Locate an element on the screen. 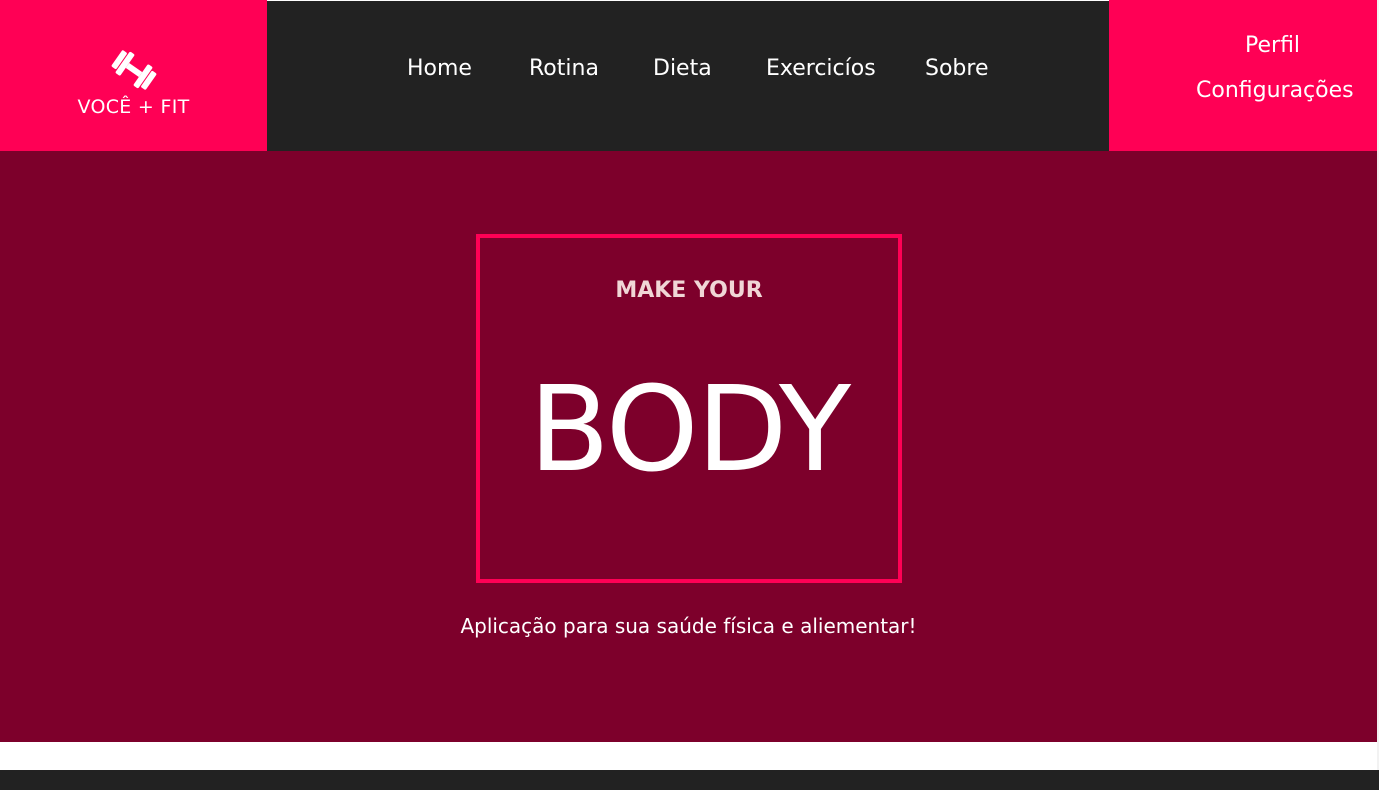 The image size is (1379, 790). main-nav: Home Rotina Dieta Exercicíos Sobre is located at coordinates (688, 76).